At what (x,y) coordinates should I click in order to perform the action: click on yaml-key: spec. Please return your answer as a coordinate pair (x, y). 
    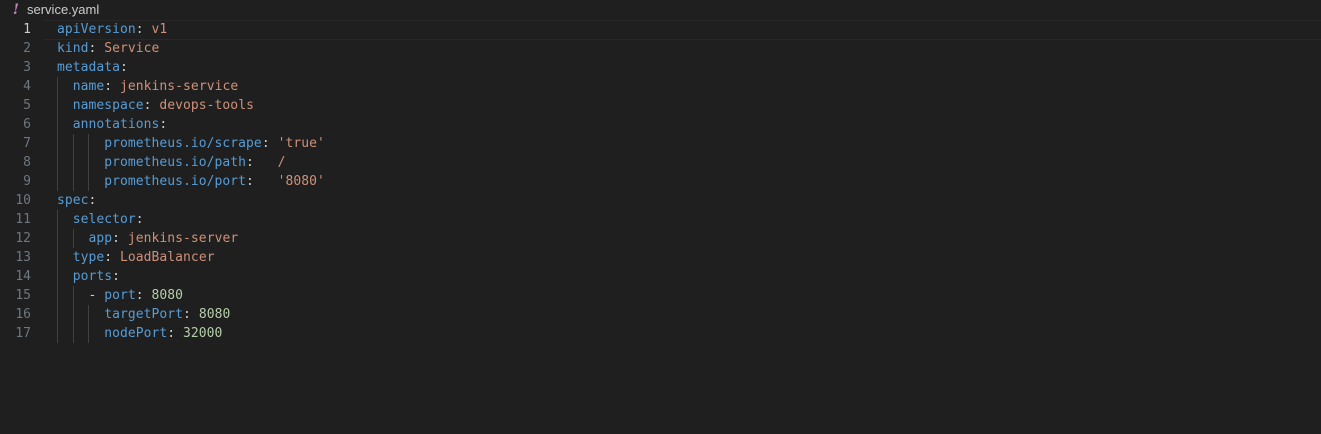
    Looking at the image, I should click on (73, 200).